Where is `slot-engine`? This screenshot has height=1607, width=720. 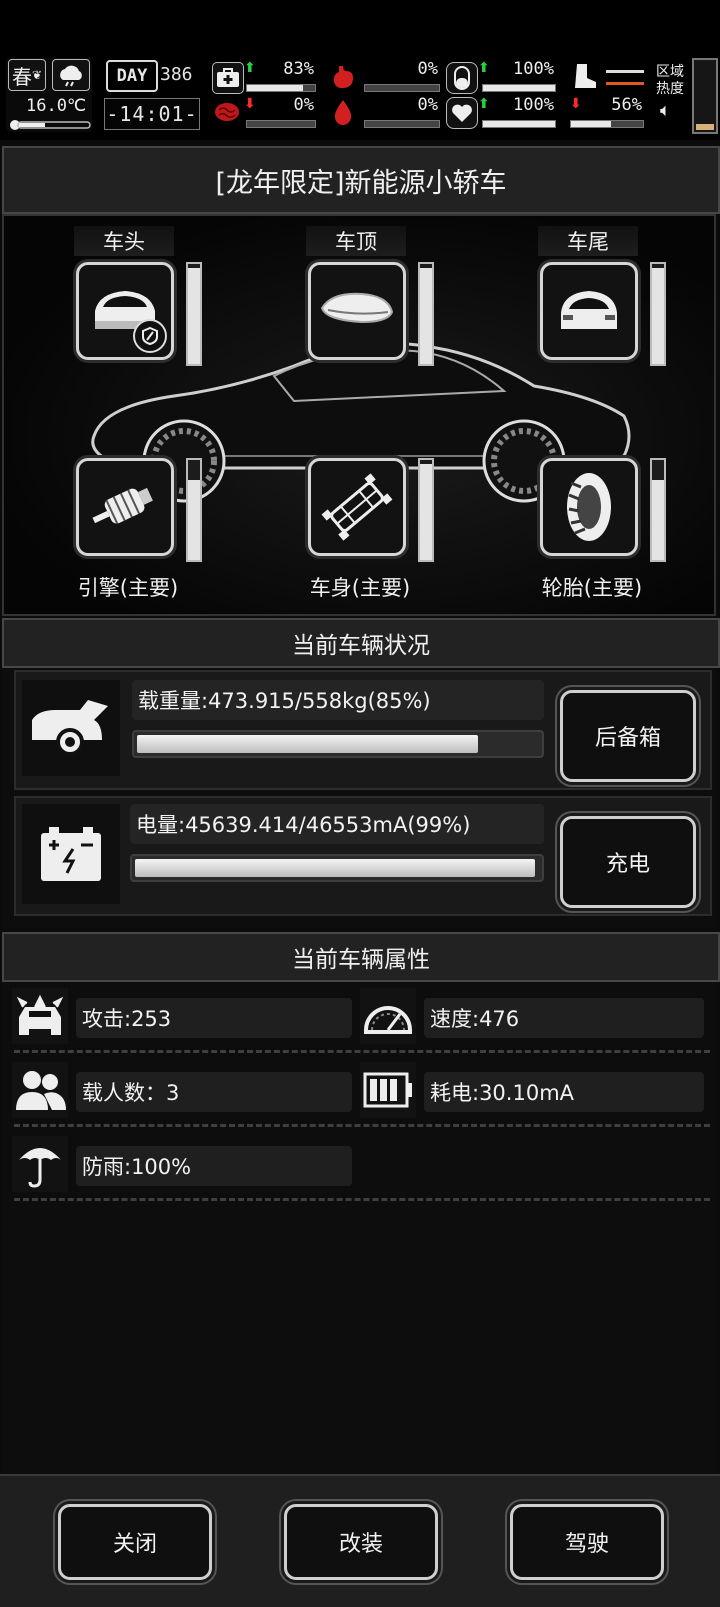 slot-engine is located at coordinates (125, 507).